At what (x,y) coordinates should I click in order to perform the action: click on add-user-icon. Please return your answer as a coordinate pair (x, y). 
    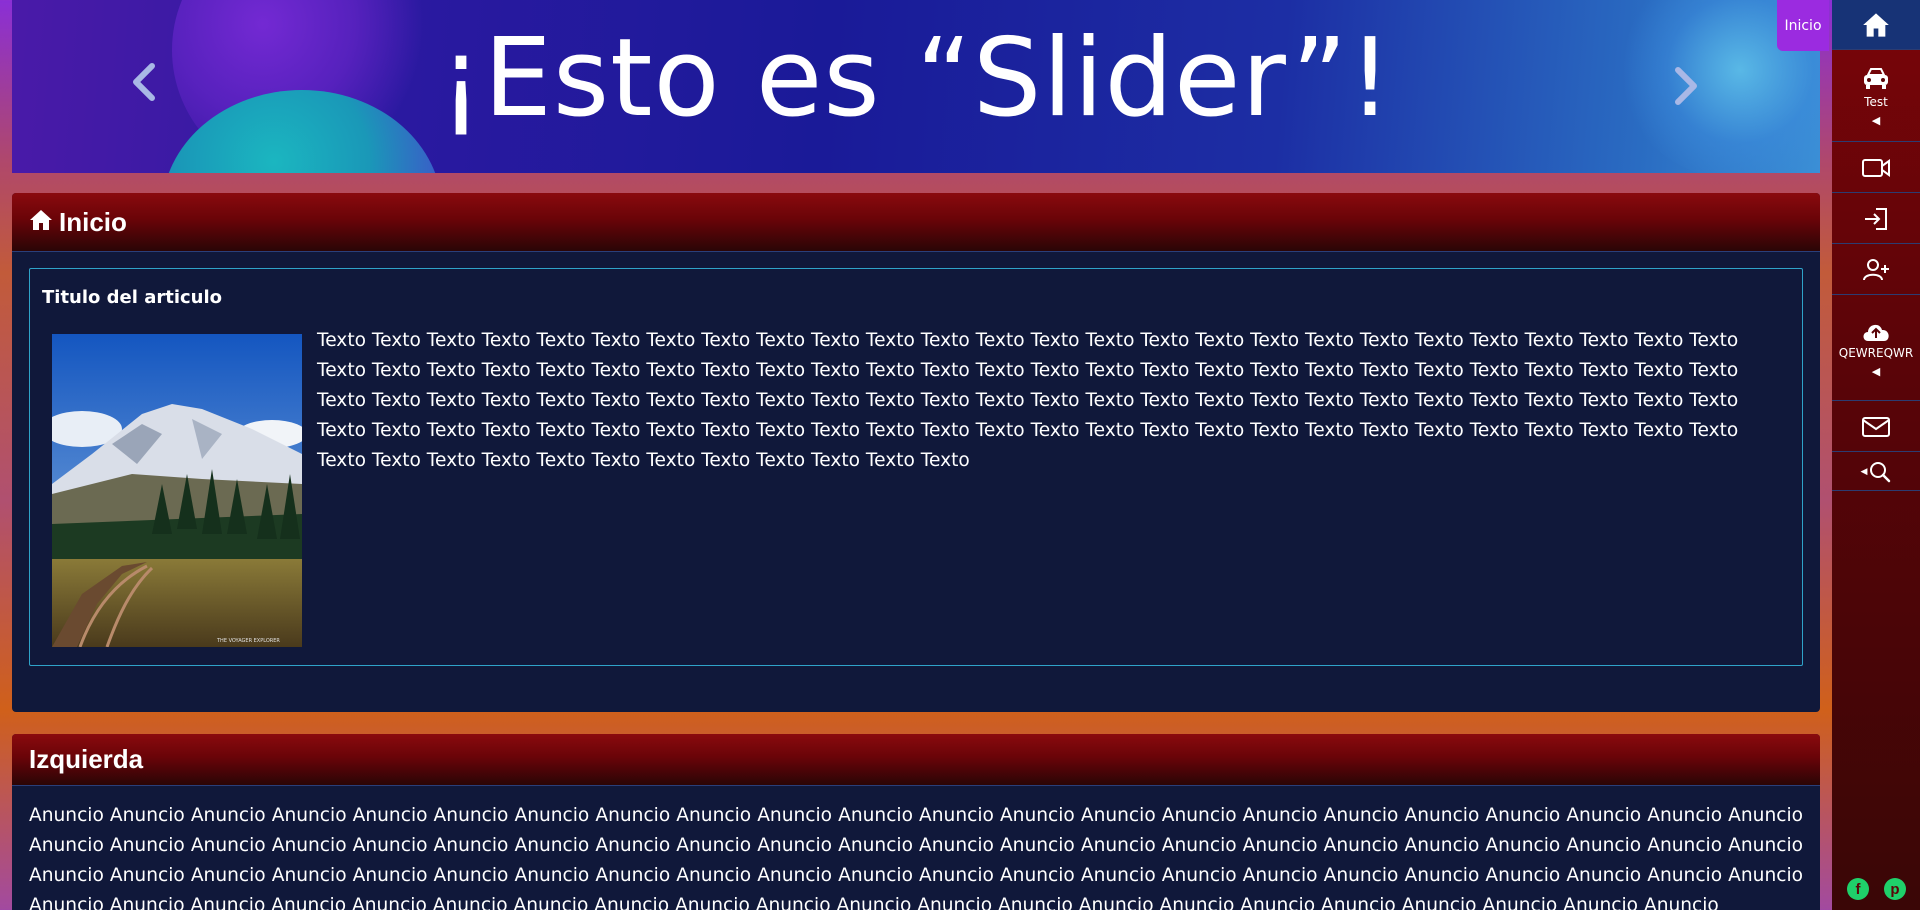
    Looking at the image, I should click on (1876, 269).